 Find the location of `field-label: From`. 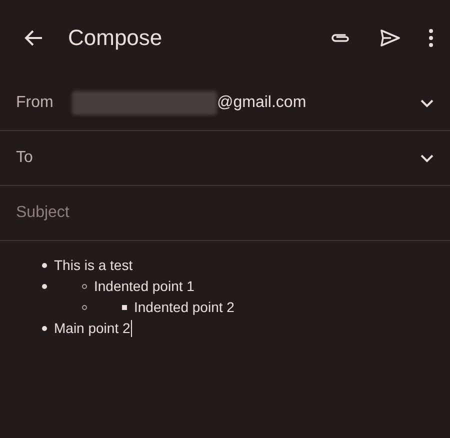

field-label: From is located at coordinates (35, 103).